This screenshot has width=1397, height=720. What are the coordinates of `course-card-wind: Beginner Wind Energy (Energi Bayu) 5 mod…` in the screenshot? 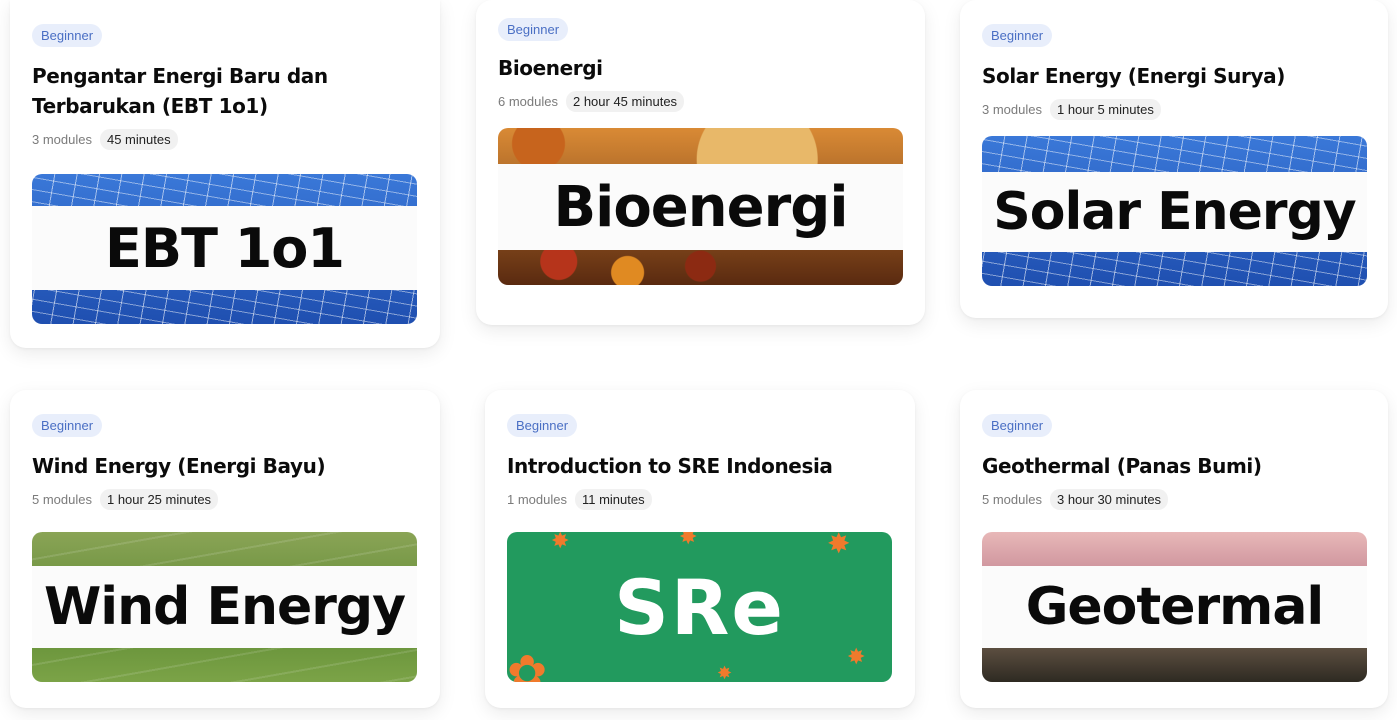 It's located at (225, 549).